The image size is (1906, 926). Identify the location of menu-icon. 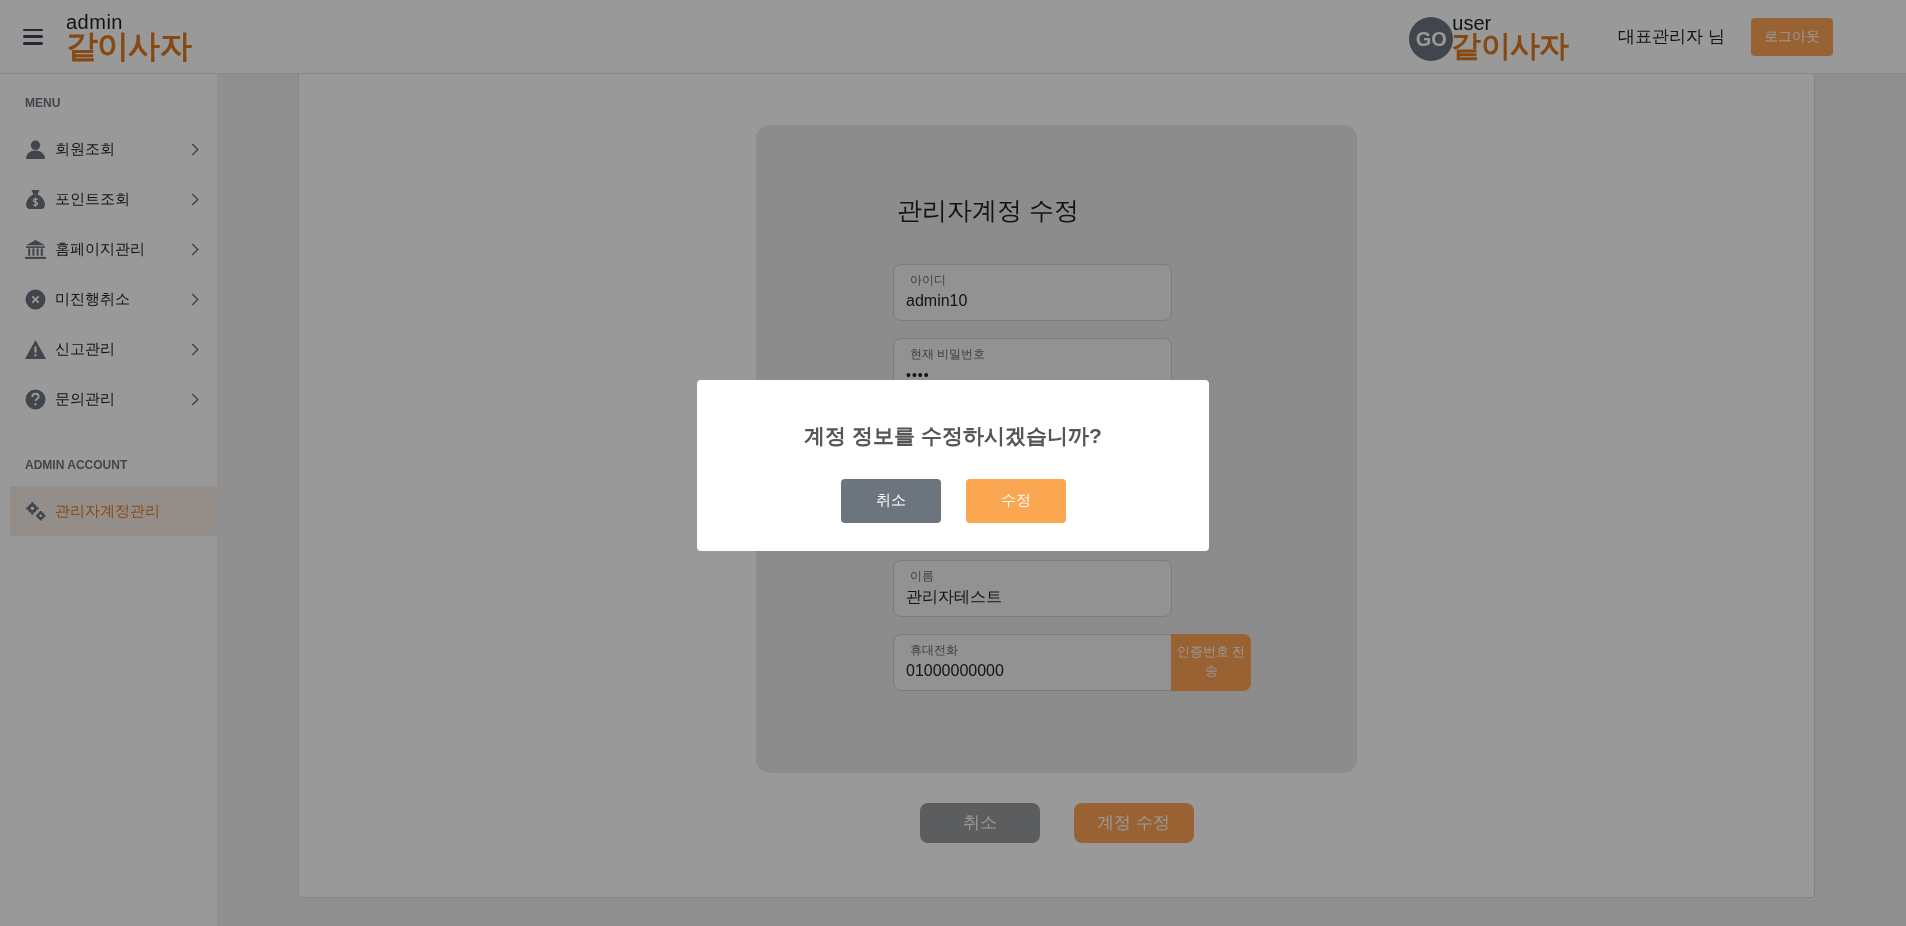
(33, 36).